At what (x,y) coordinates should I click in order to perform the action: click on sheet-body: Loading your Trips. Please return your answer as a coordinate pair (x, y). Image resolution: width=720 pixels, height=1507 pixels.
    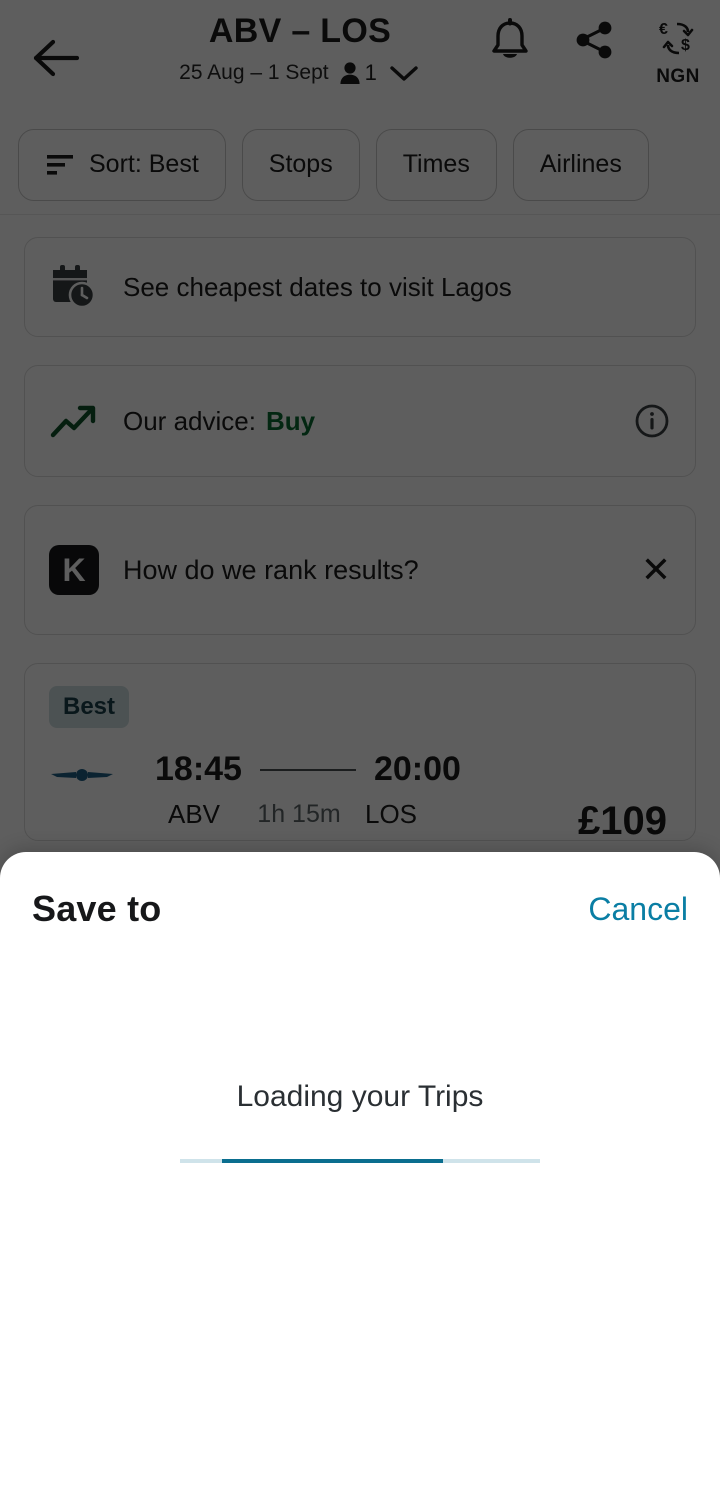
    Looking at the image, I should click on (360, 1121).